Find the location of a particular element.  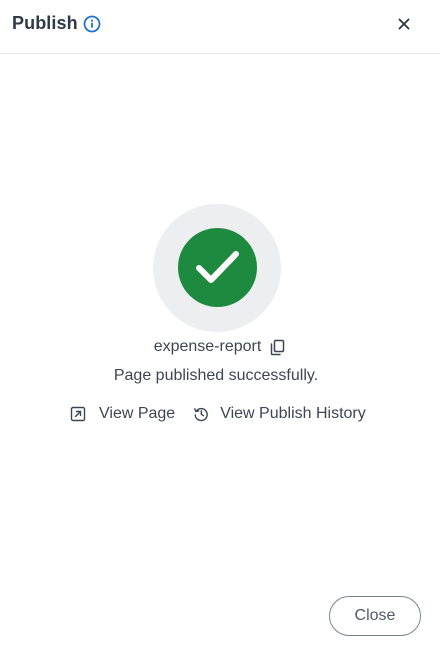

copy-icon is located at coordinates (277, 347).